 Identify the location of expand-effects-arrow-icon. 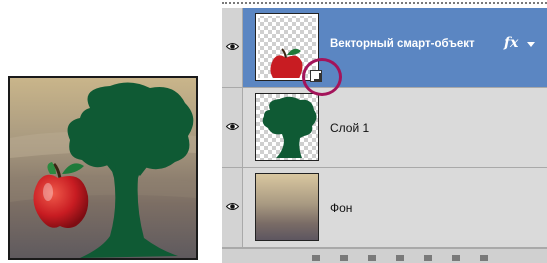
(531, 44).